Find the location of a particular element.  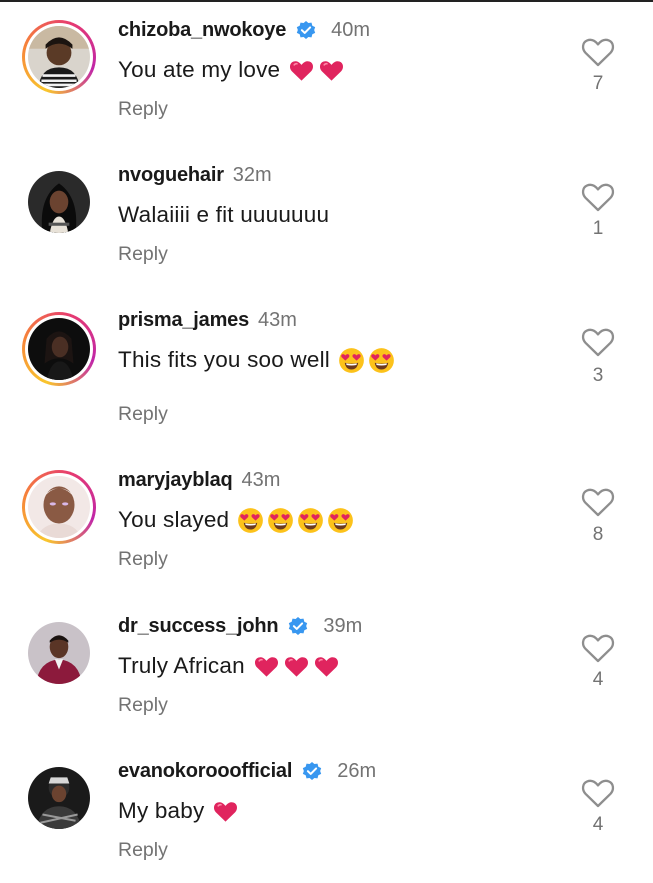

comment-text: Truly African is located at coordinates (181, 665).